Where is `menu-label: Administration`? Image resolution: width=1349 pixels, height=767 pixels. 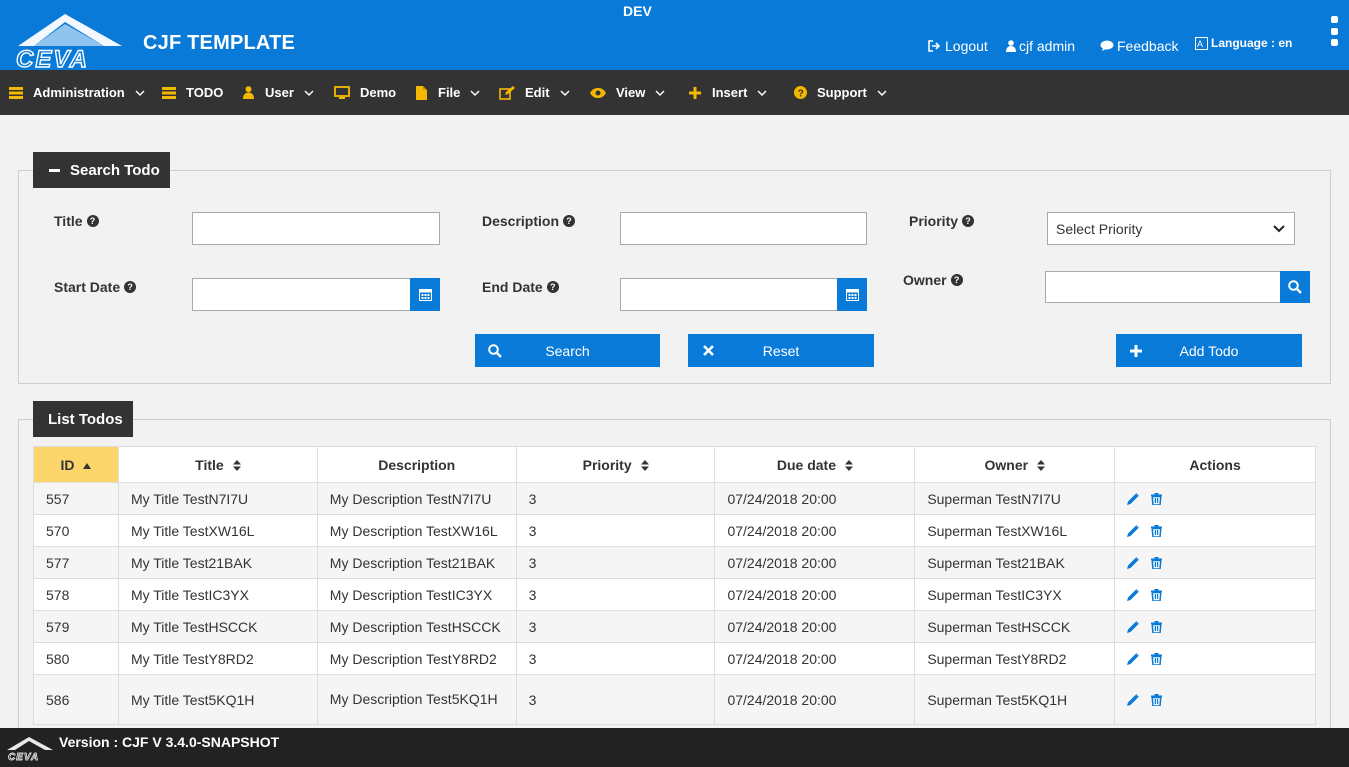 menu-label: Administration is located at coordinates (79, 92).